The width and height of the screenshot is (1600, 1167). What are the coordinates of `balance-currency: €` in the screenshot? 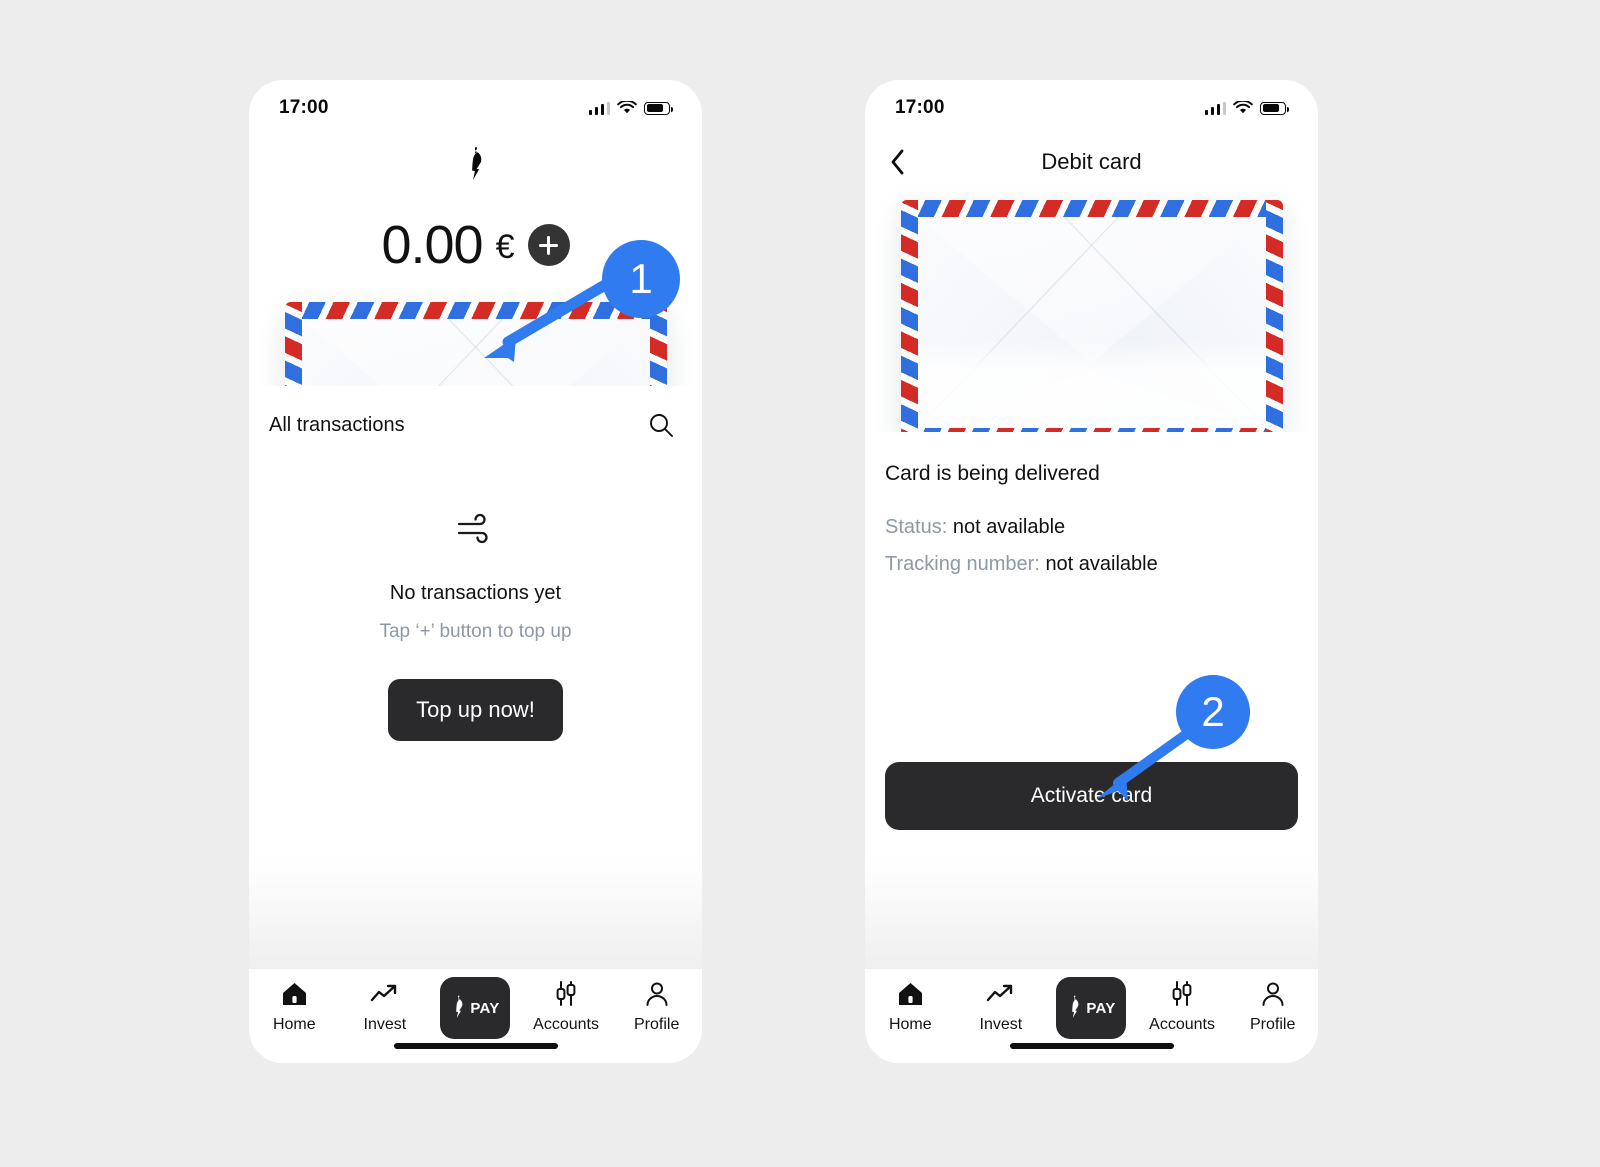 It's located at (505, 247).